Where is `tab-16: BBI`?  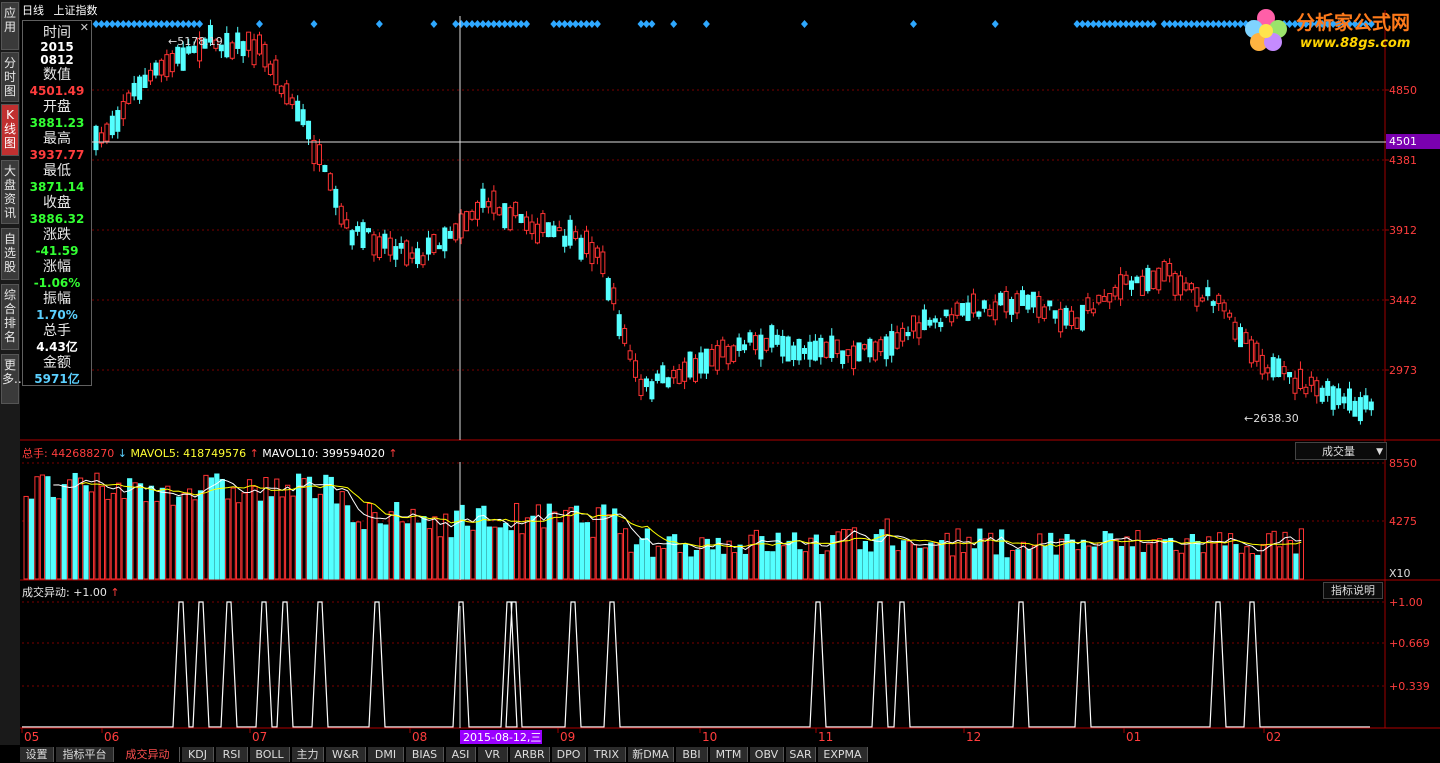 tab-16: BBI is located at coordinates (692, 754).